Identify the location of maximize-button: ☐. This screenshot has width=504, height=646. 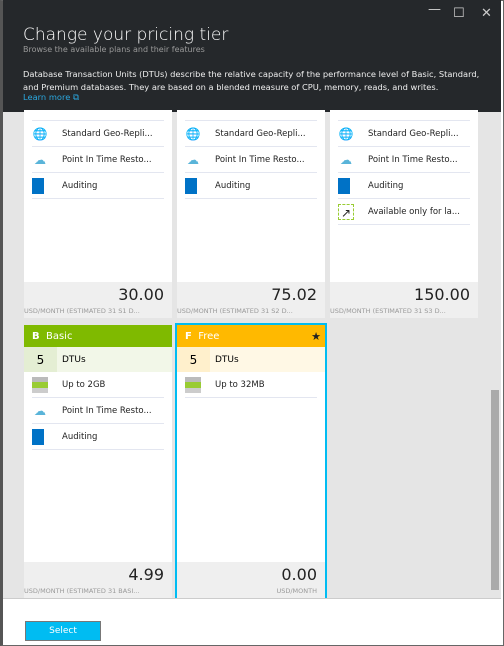
(459, 13).